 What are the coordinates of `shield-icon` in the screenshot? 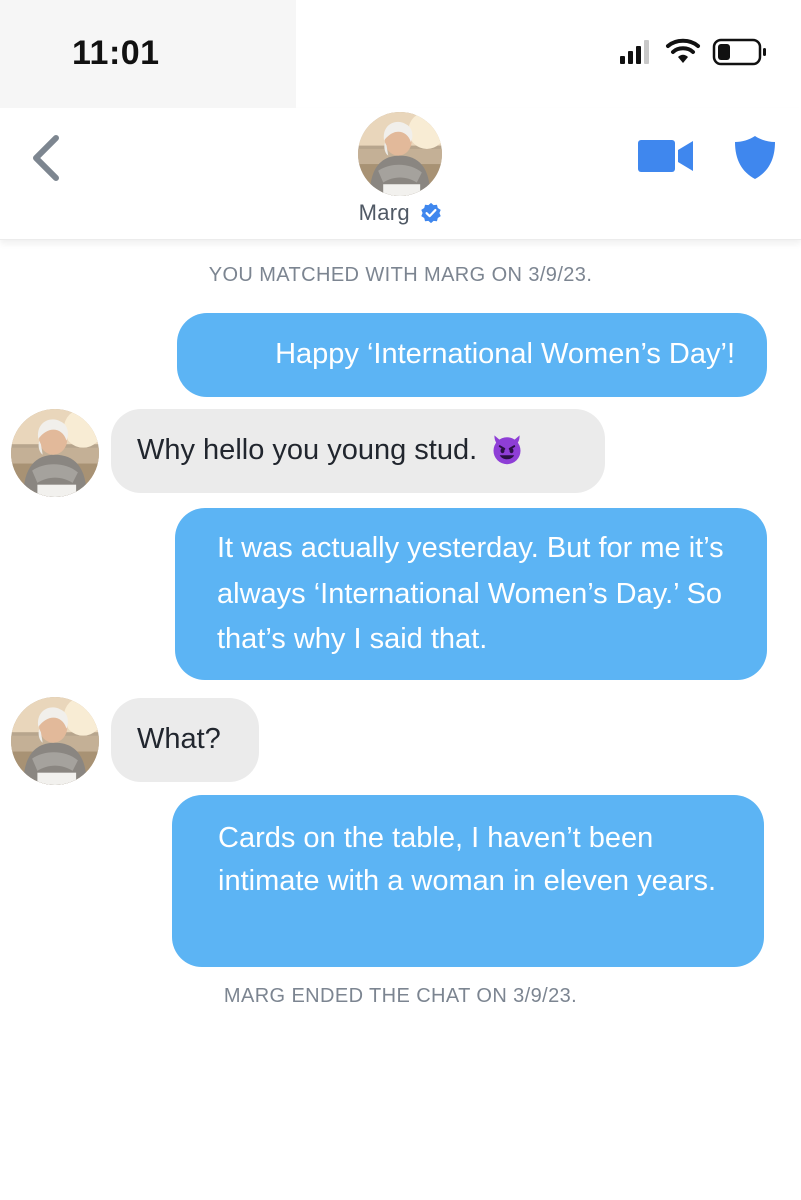 It's located at (755, 157).